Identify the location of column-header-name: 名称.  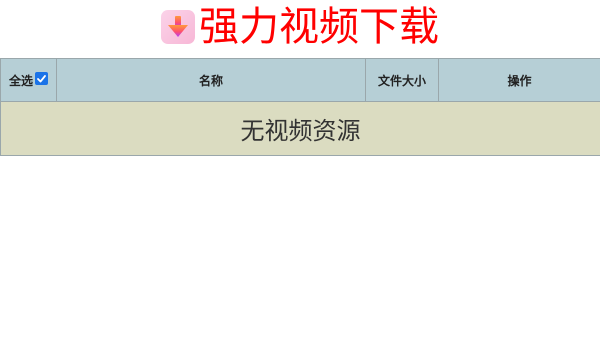
(211, 80).